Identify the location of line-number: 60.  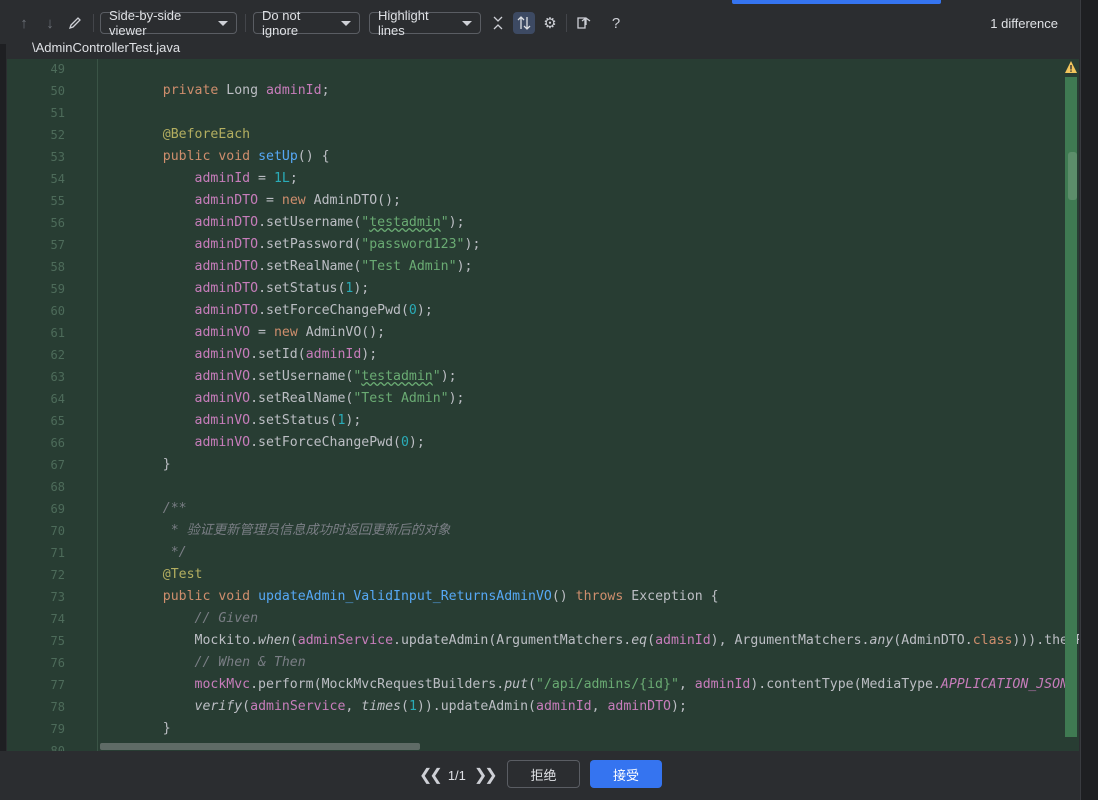
(57, 311).